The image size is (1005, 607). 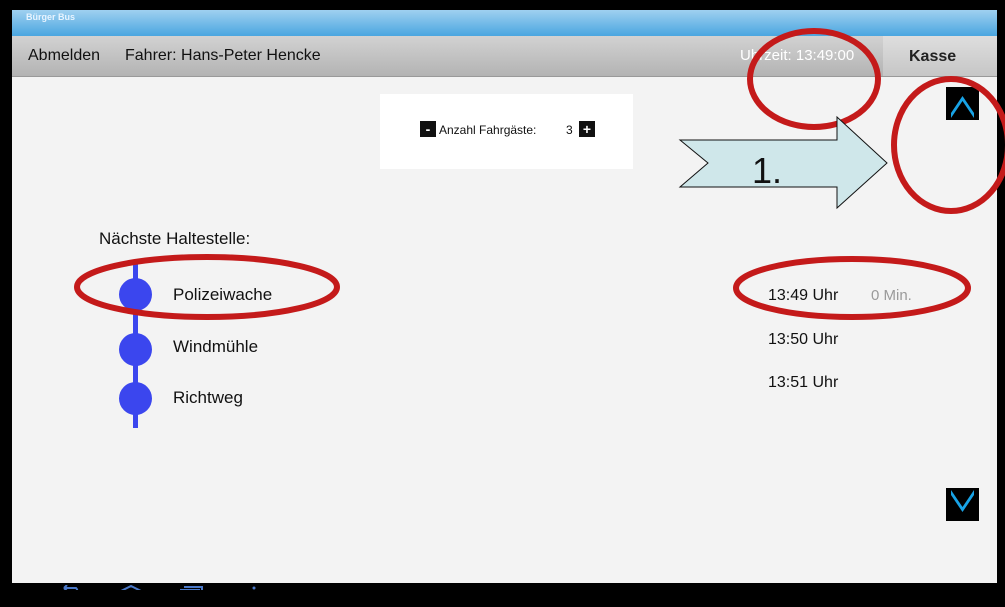 I want to click on clock-time: Uhrzeit: 13:49:00, so click(x=797, y=55).